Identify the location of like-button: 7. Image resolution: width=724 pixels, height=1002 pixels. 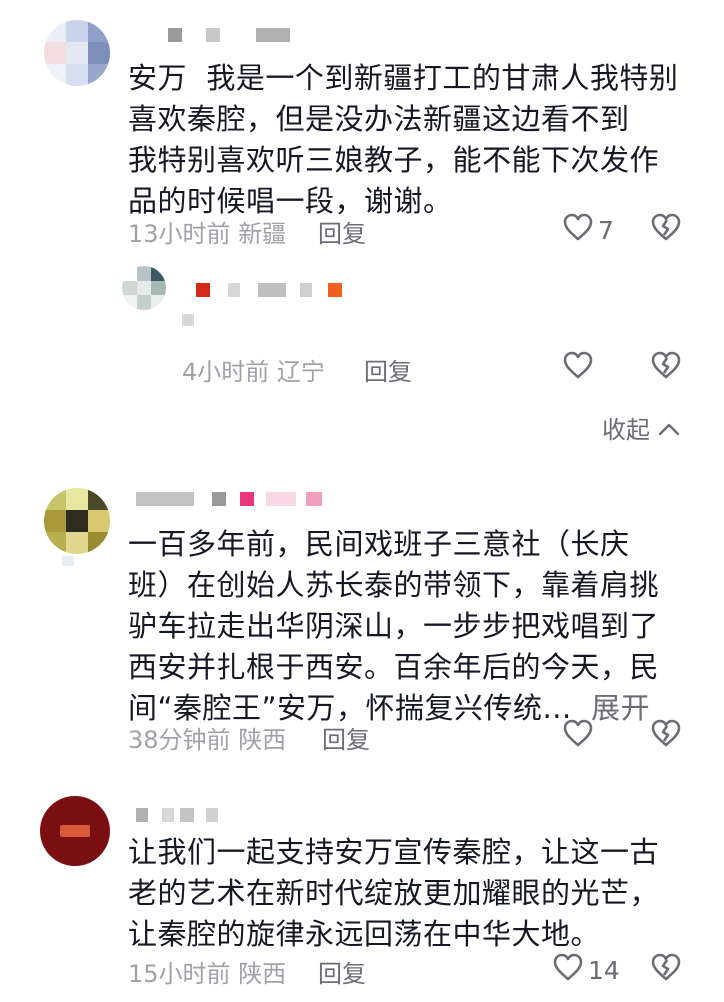
(588, 230).